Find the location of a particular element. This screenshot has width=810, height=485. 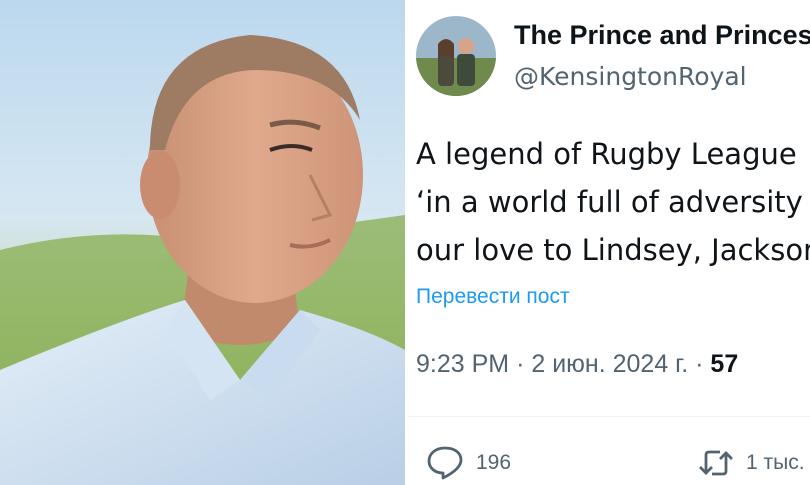

repost-button: 1 тыс. is located at coordinates (750, 463).